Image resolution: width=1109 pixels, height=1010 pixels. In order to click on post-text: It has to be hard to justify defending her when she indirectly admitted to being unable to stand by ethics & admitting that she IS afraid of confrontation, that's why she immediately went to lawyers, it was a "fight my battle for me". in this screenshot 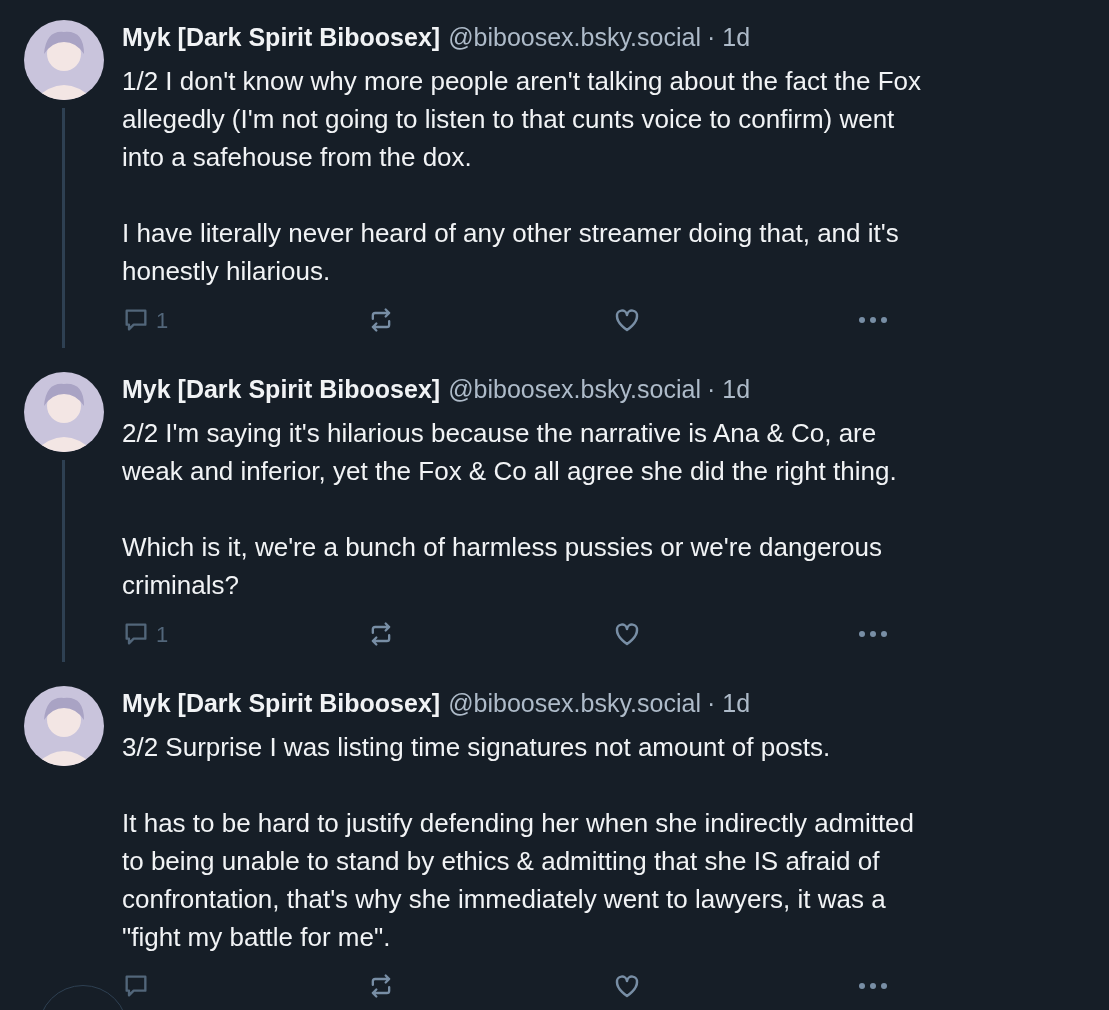, I will do `click(519, 880)`.